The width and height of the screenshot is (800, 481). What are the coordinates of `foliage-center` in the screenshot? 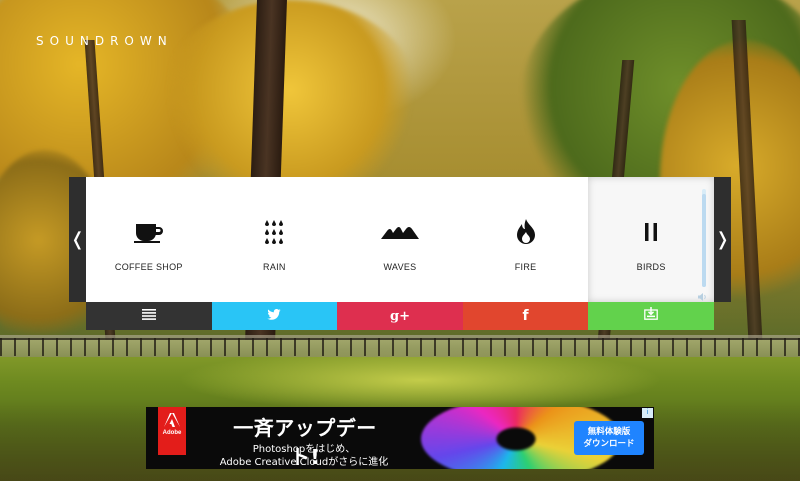 It's located at (290, 100).